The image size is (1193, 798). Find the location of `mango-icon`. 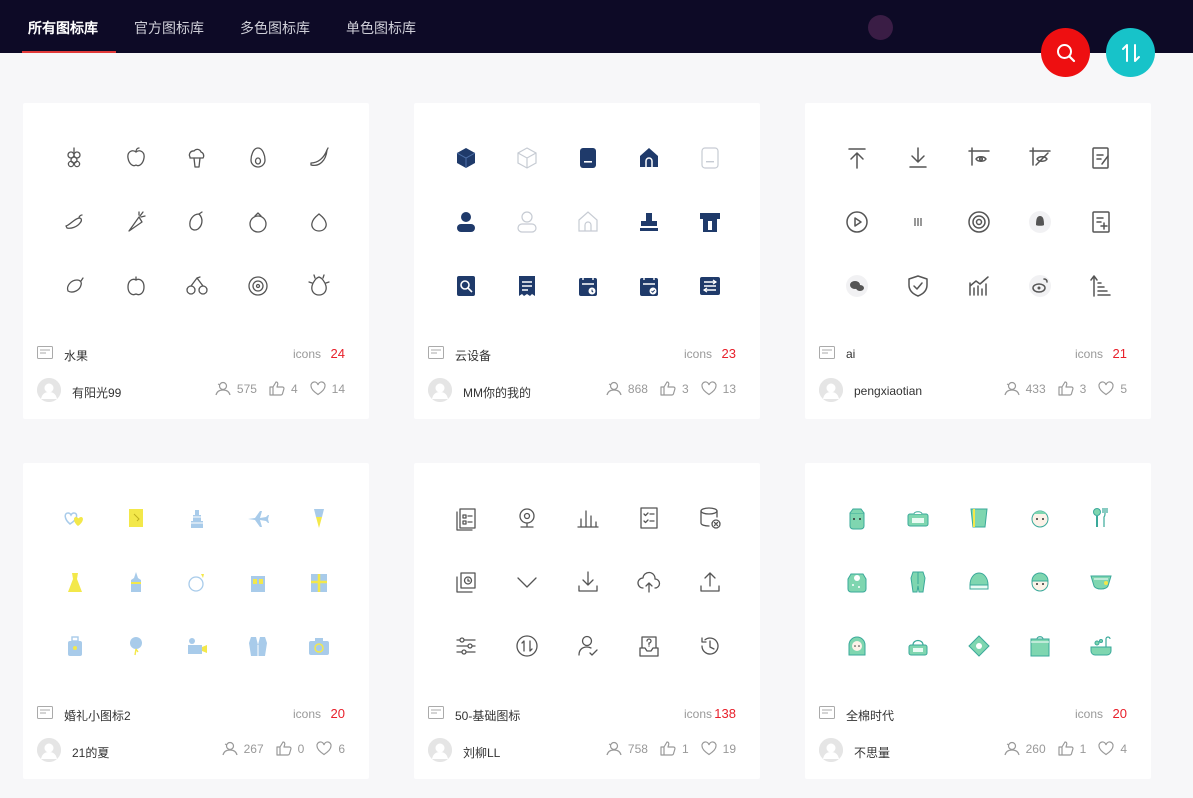

mango-icon is located at coordinates (197, 222).